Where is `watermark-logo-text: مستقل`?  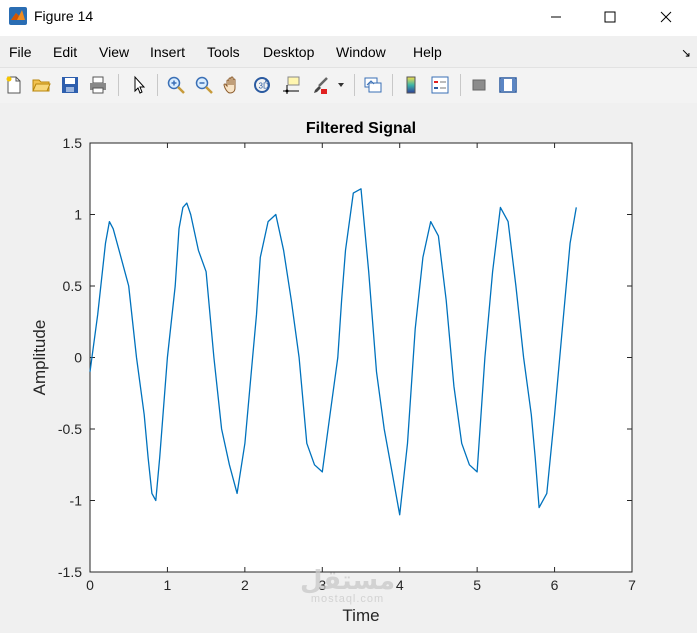
watermark-logo-text: مستقل is located at coordinates (348, 581).